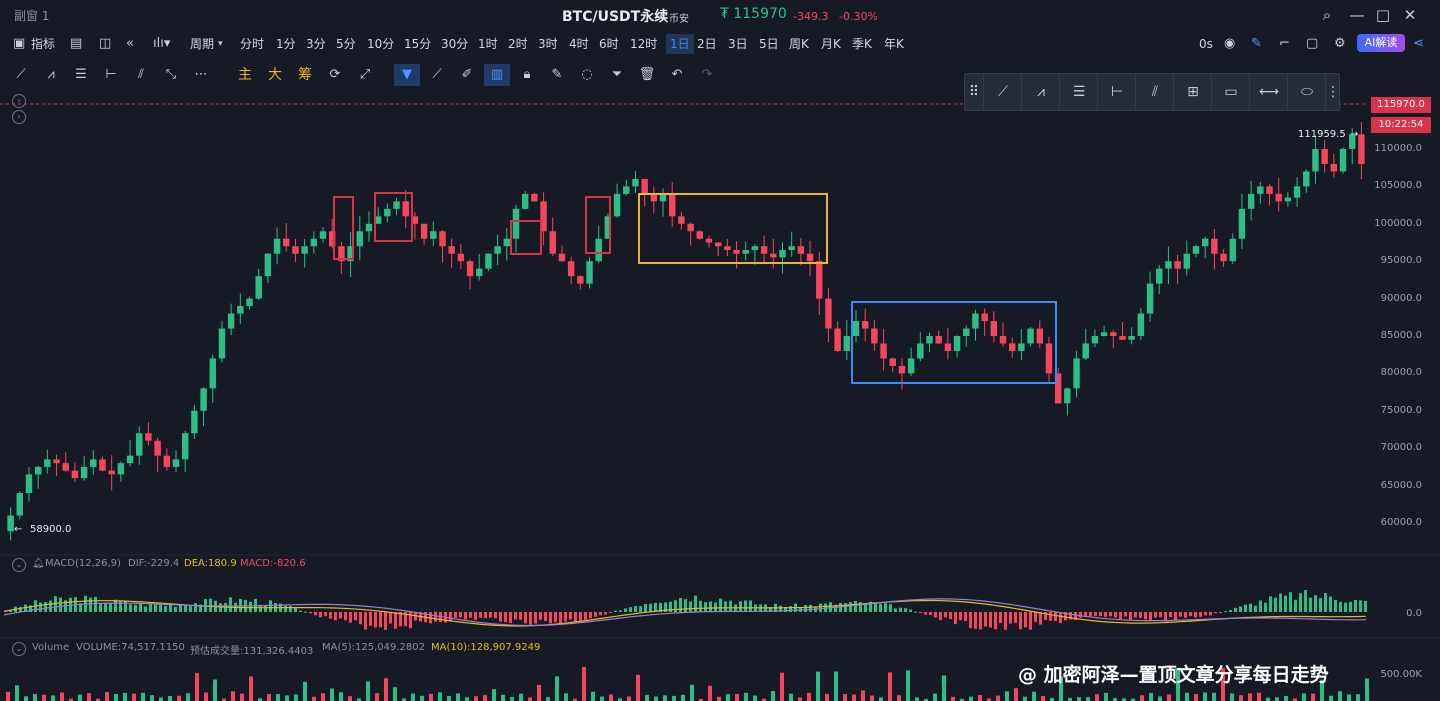 The image size is (1440, 701). Describe the element at coordinates (1154, 92) in the screenshot. I see `channel-icon: ⫽` at that location.